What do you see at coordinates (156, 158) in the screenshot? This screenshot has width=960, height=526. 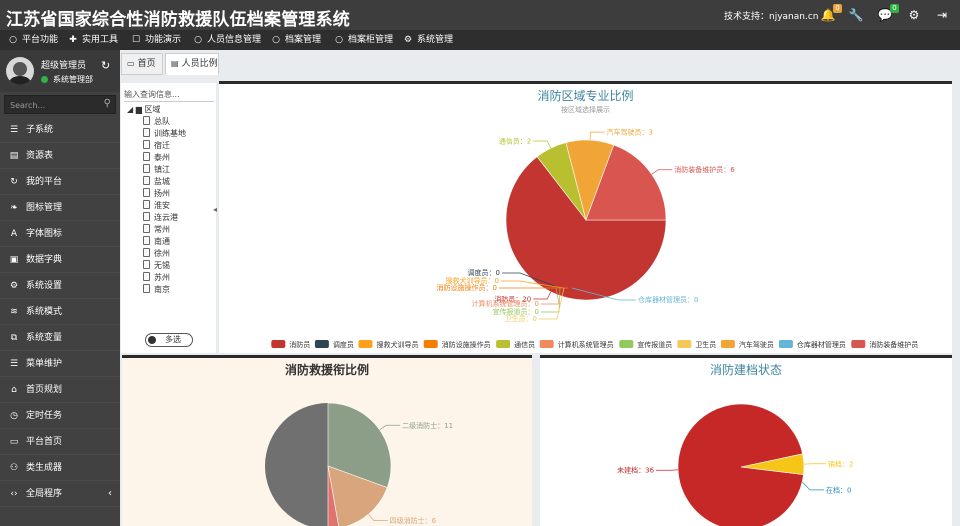 I see `tree-node: 泰州` at bounding box center [156, 158].